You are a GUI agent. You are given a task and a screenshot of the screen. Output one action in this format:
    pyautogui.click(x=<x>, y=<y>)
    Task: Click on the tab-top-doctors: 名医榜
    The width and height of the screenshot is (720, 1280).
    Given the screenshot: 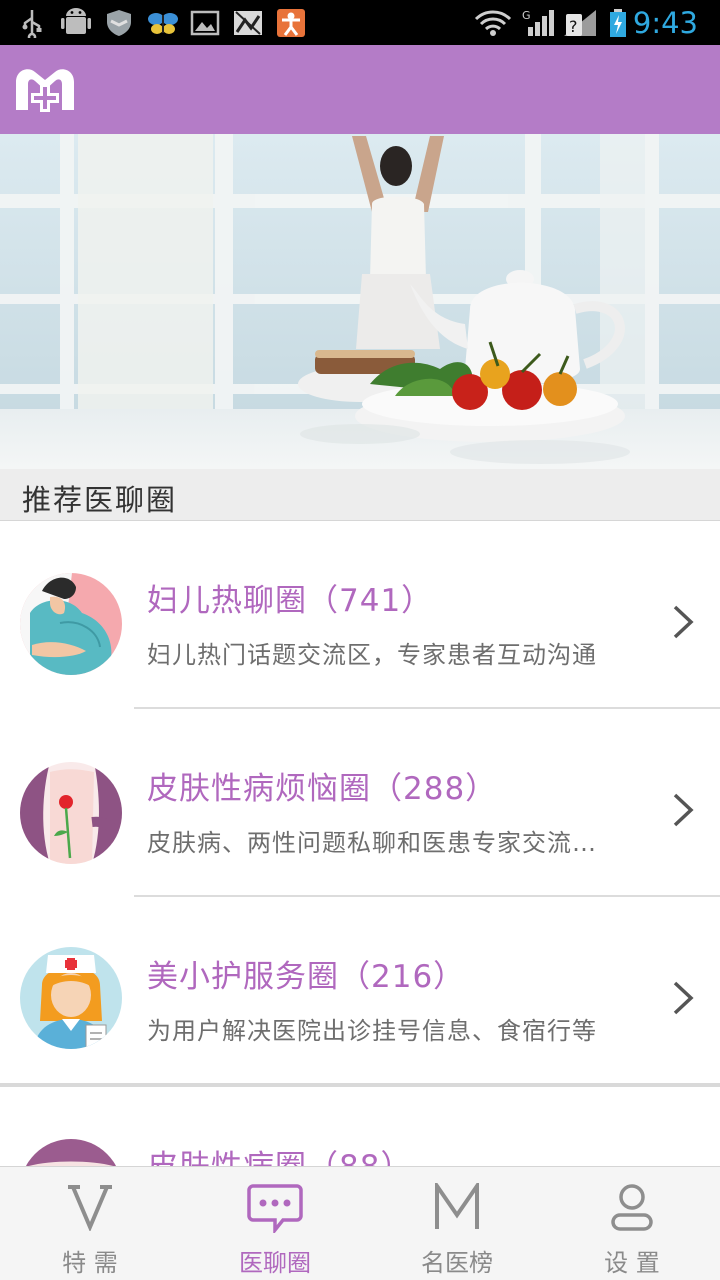 What is the action you would take?
    pyautogui.click(x=457, y=1223)
    